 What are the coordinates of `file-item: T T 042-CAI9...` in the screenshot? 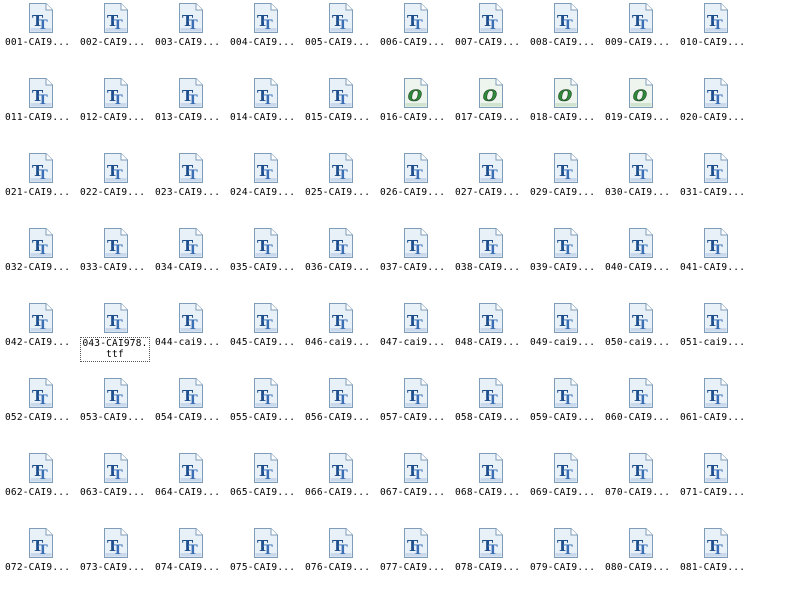 It's located at (39, 337).